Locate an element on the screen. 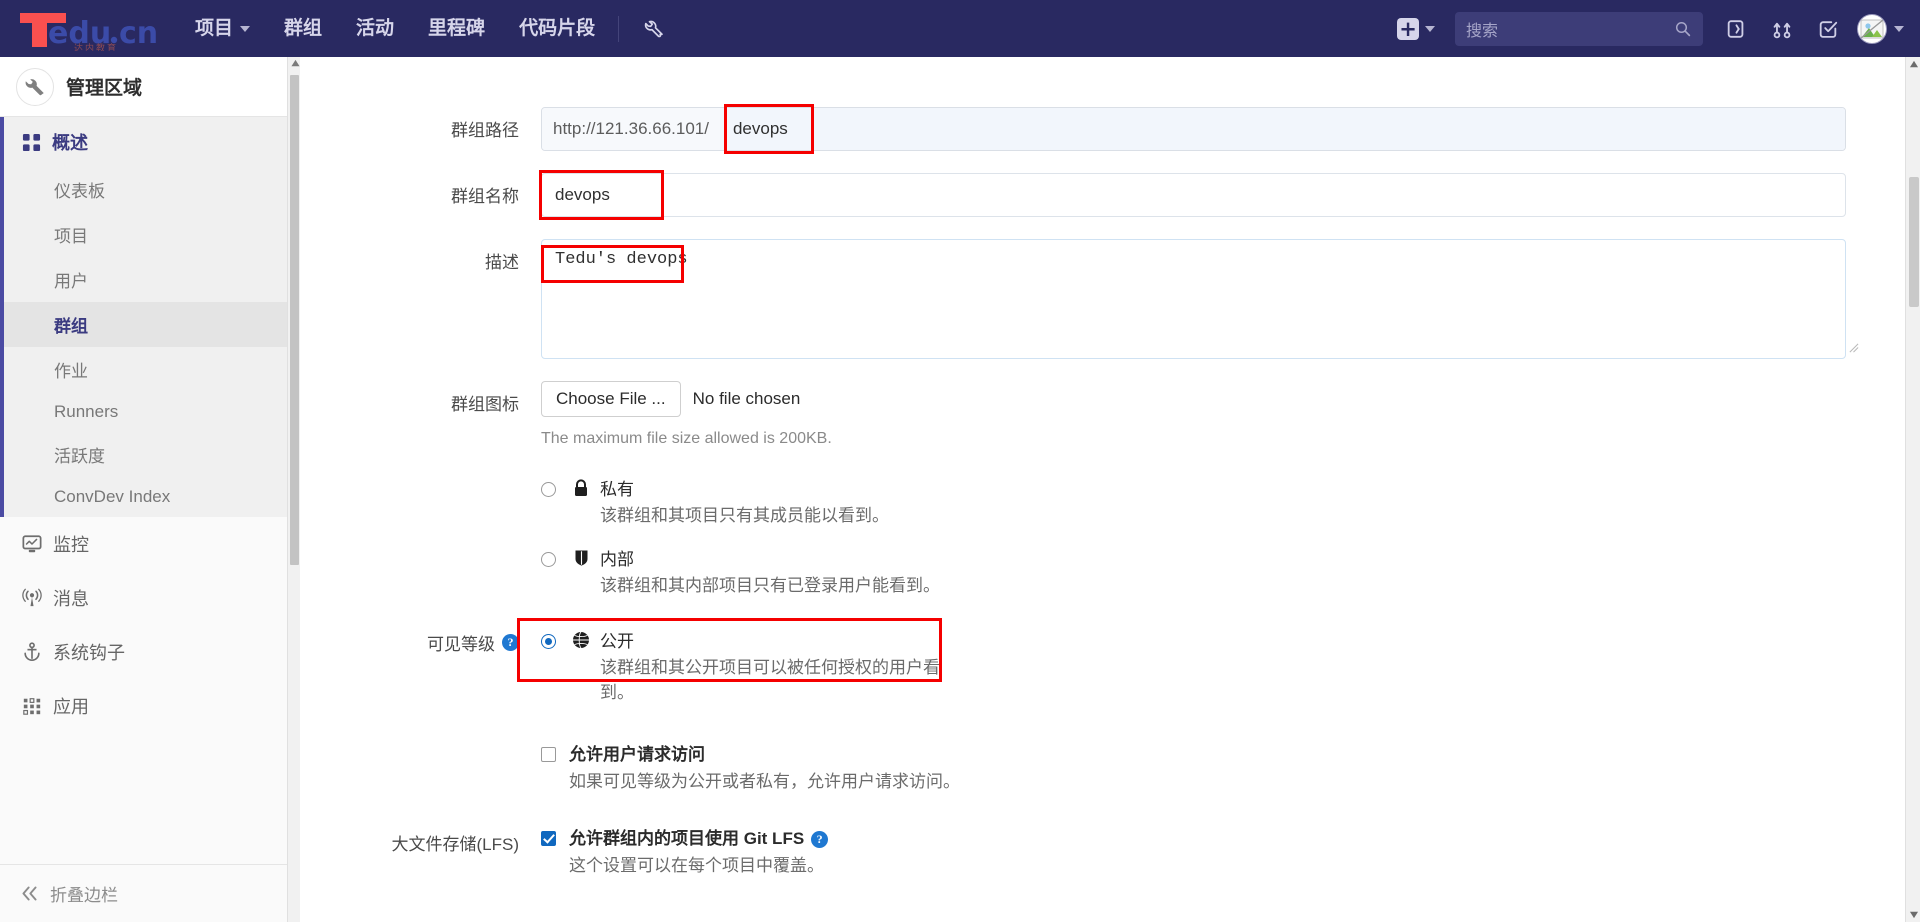 The height and width of the screenshot is (922, 1920). visibility-private-title: 私有 is located at coordinates (617, 489).